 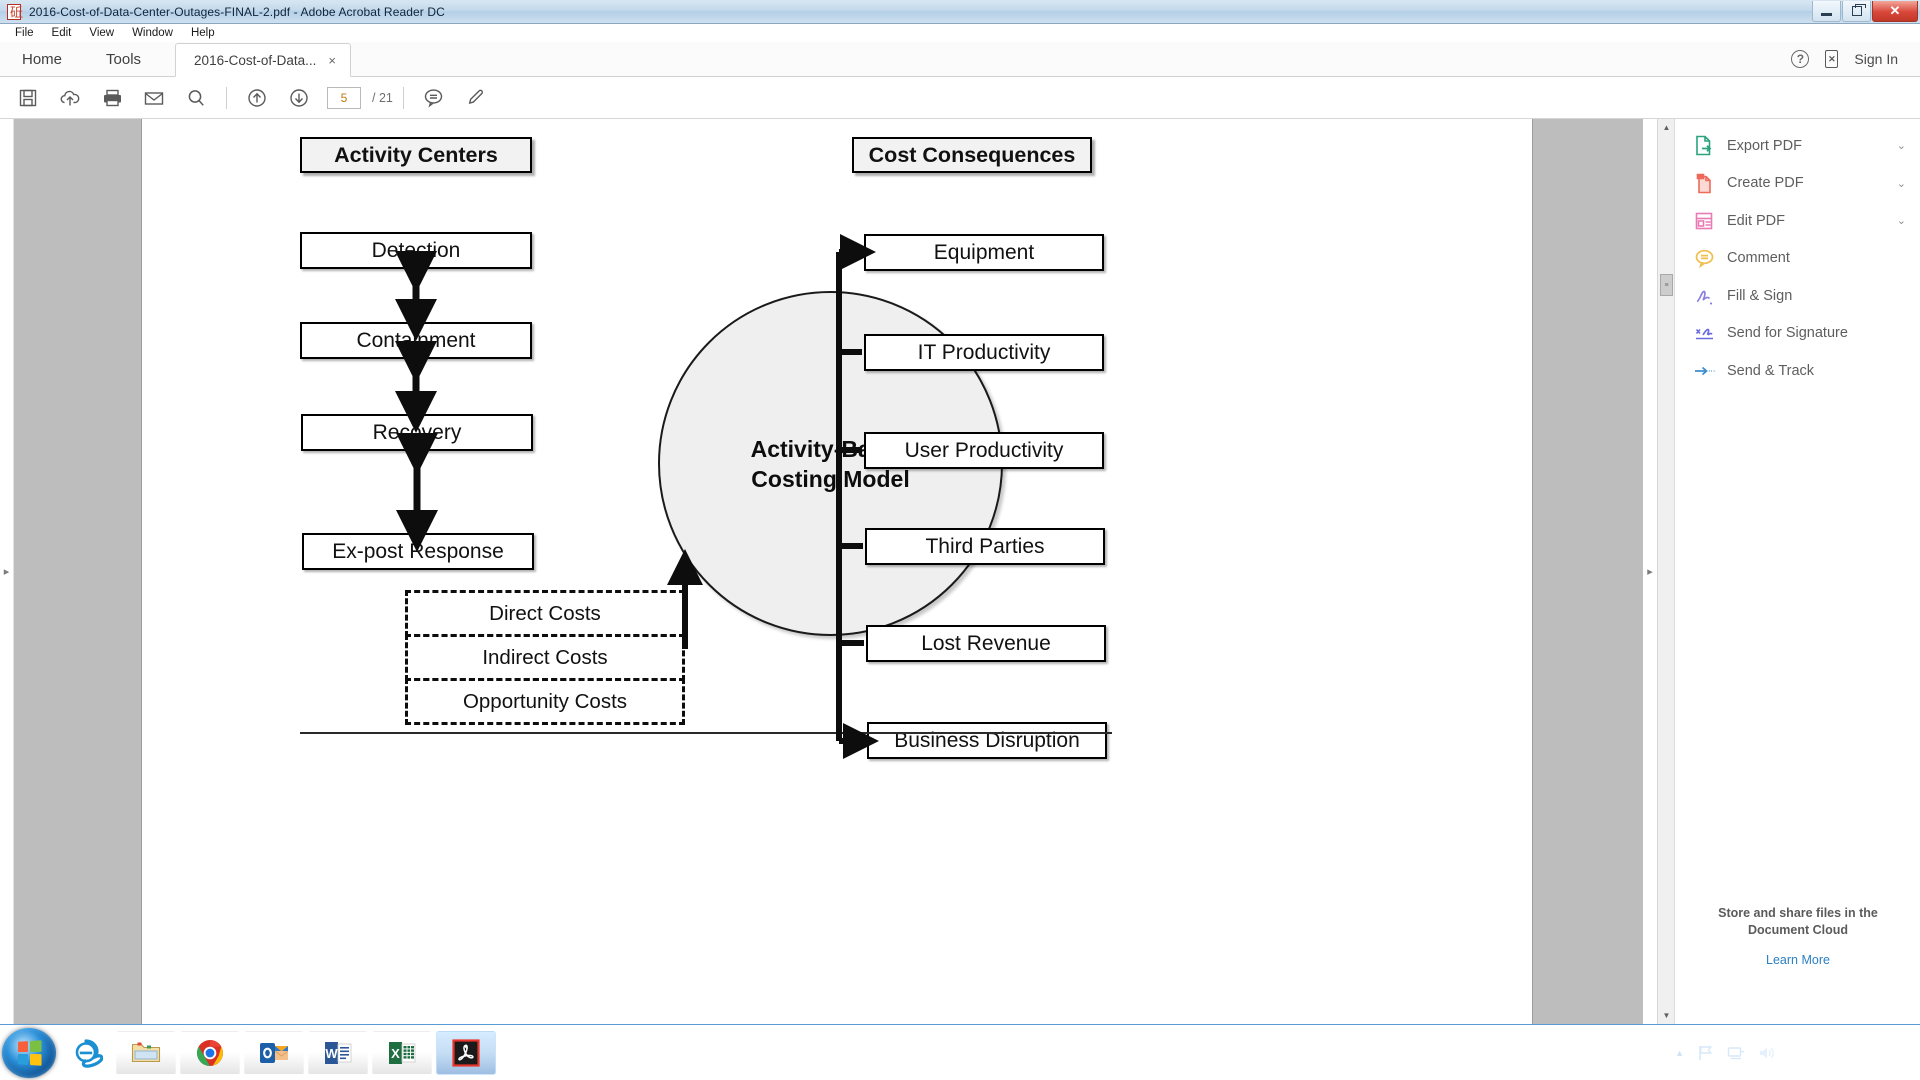 I want to click on windows-taskbar: W X ῾ ▲ 10:14 23/09/2016, so click(x=960, y=1052).